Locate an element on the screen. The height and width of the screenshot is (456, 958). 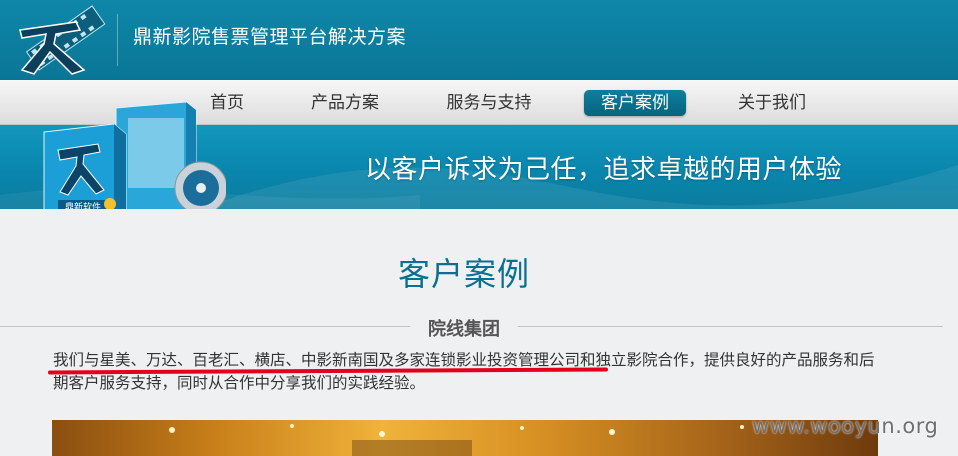
nav-item-cases: 客户案例 is located at coordinates (635, 103).